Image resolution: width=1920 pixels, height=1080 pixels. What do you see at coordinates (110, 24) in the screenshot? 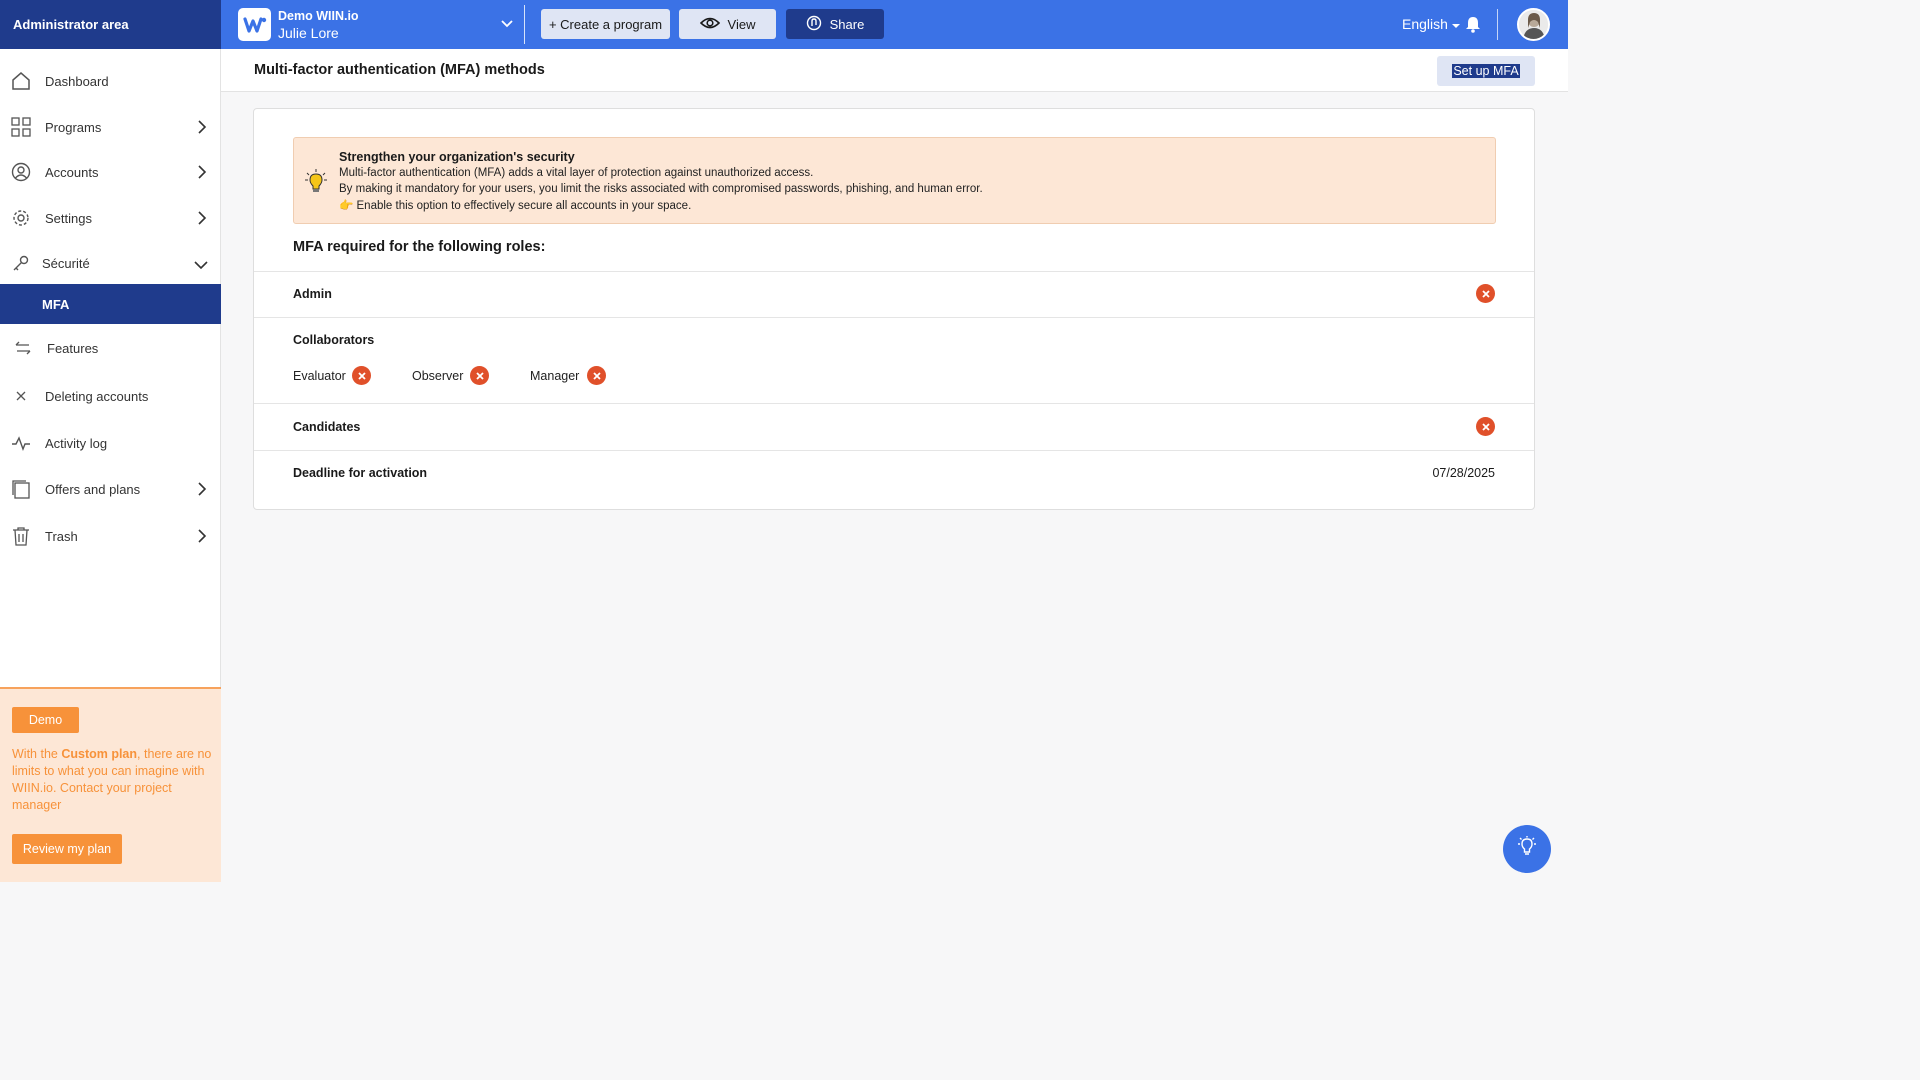
I see `admin-area-label: Administrator area` at bounding box center [110, 24].